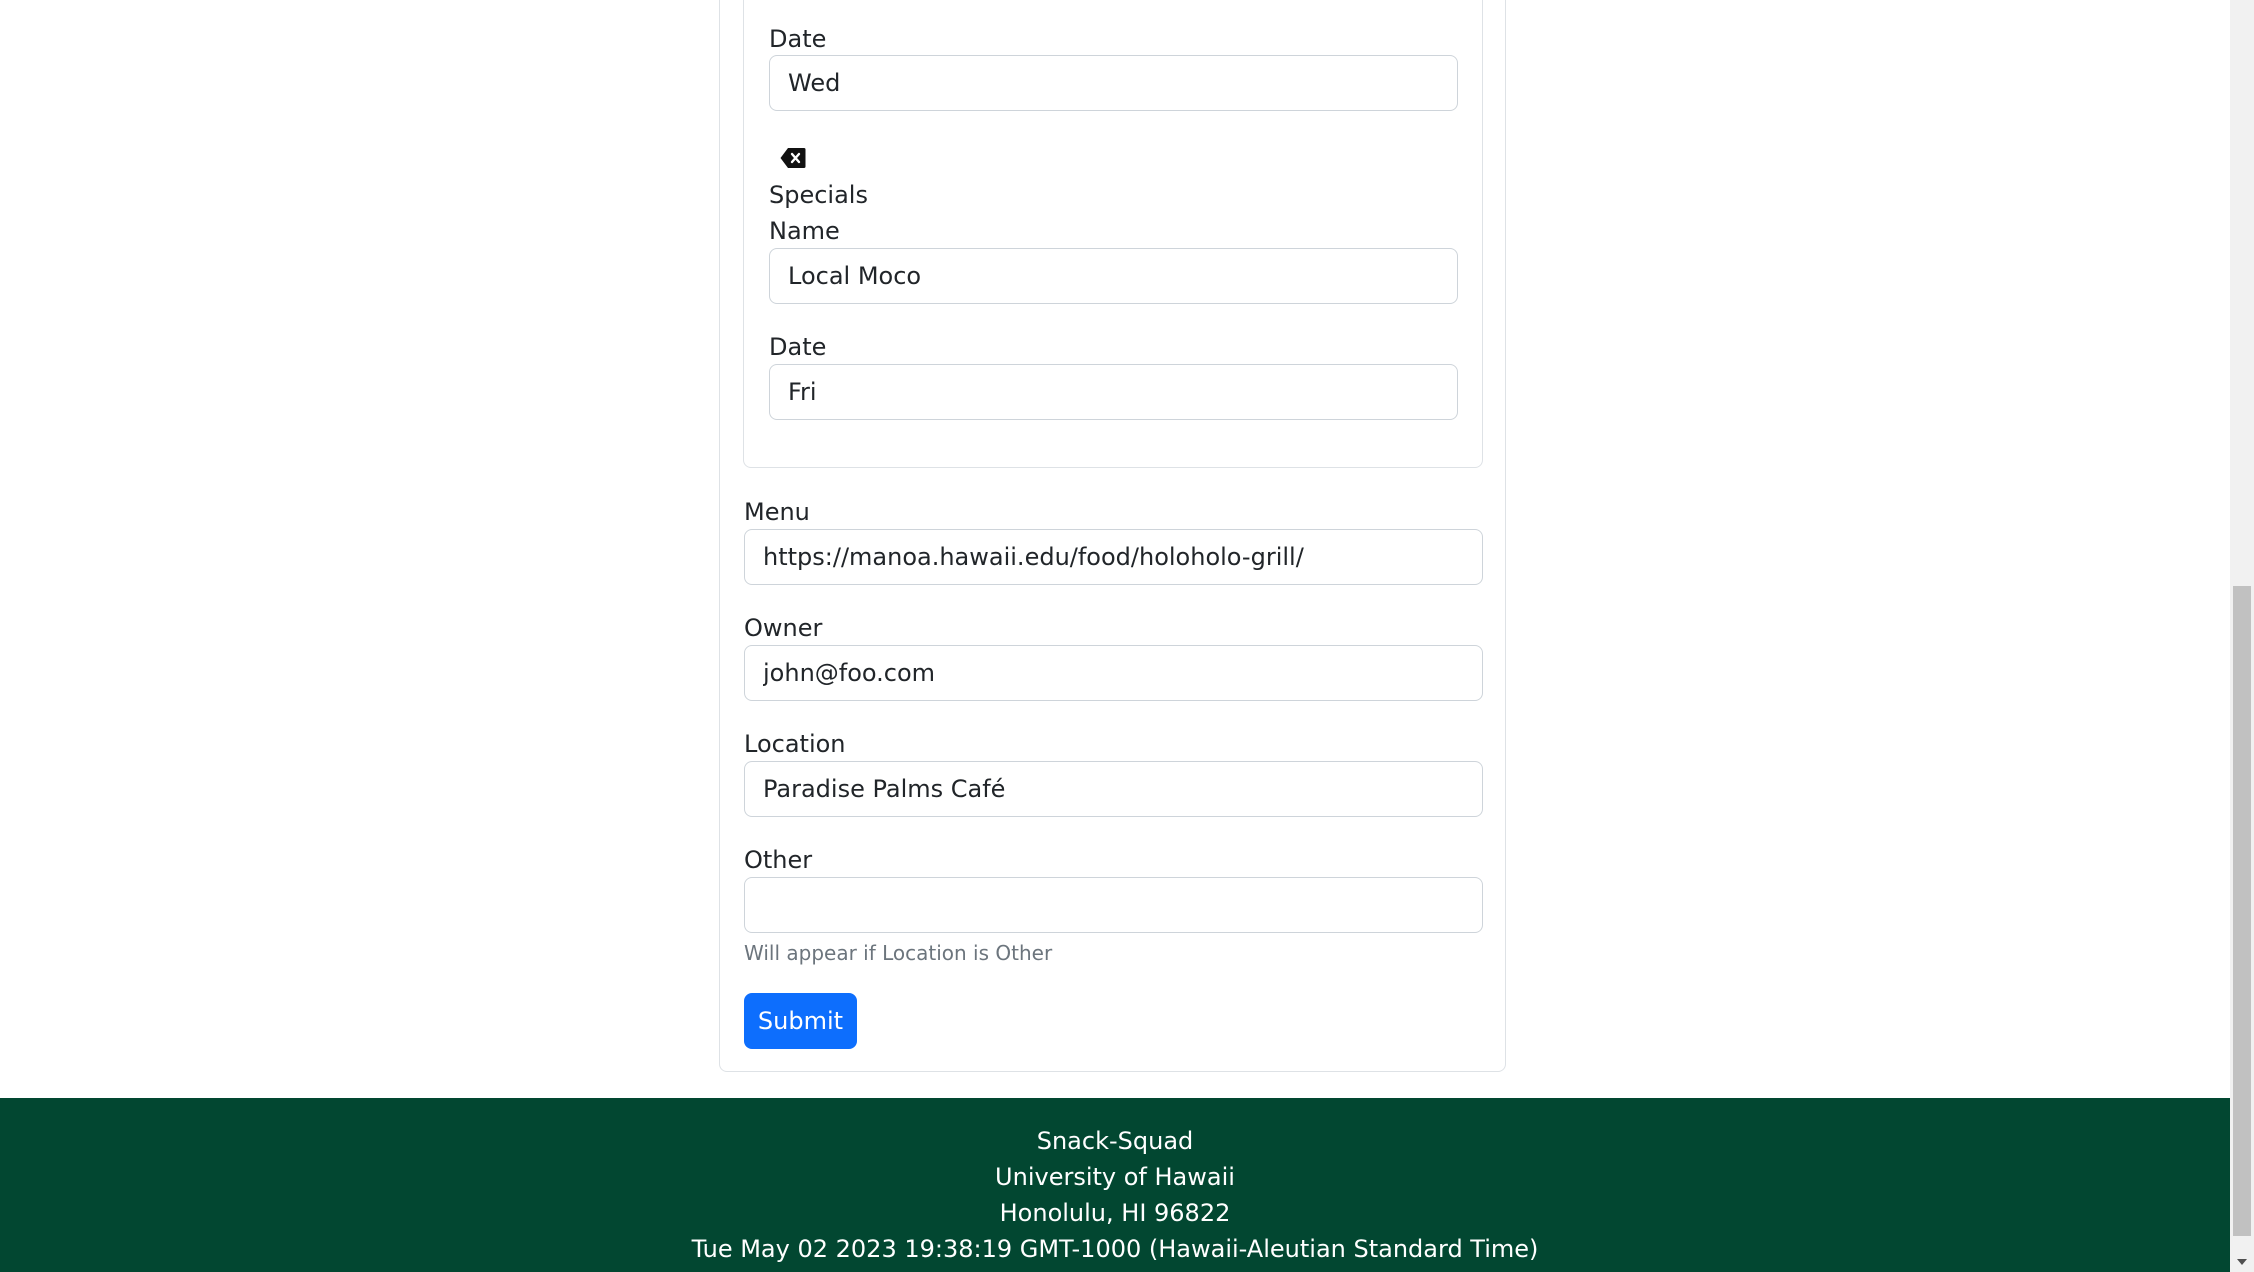 Image resolution: width=2254 pixels, height=1272 pixels. Describe the element at coordinates (1115, 1177) in the screenshot. I see `footer-university: University of Hawaii` at that location.